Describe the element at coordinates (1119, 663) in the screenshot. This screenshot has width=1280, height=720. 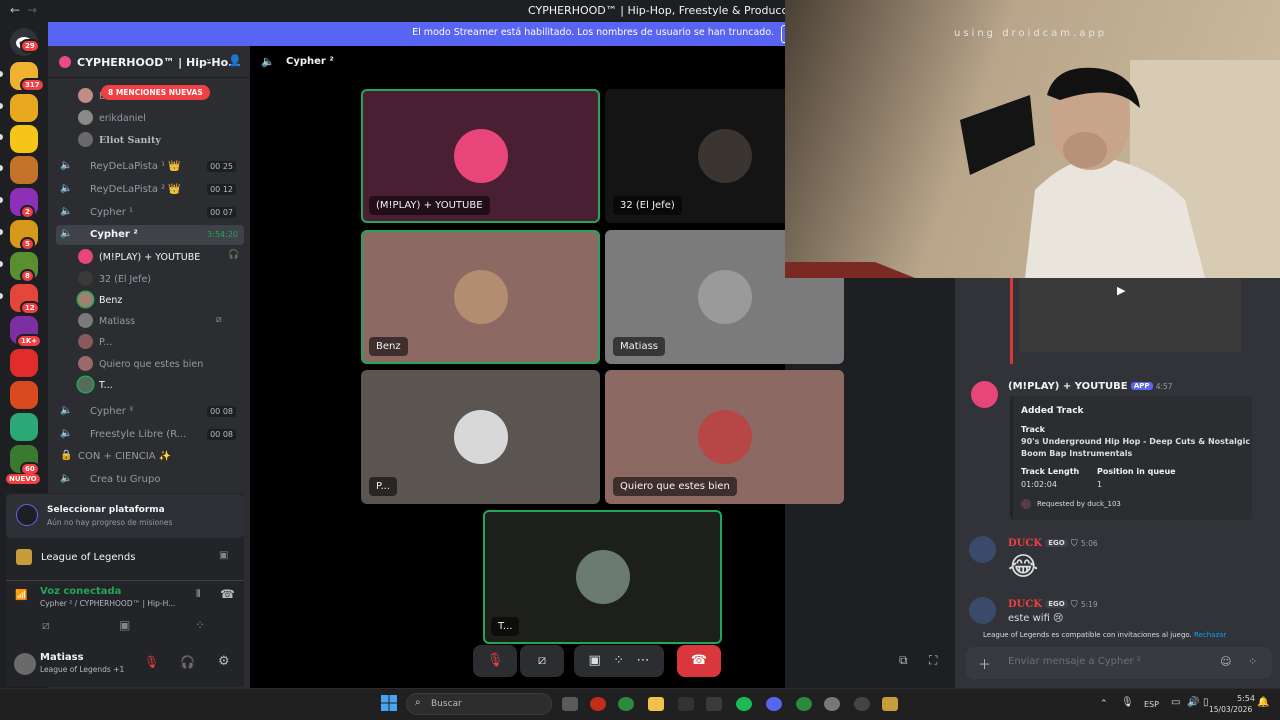
I see `message-input: ＋ Enviar mensaje a Cypher ² ☺ ⁘` at that location.